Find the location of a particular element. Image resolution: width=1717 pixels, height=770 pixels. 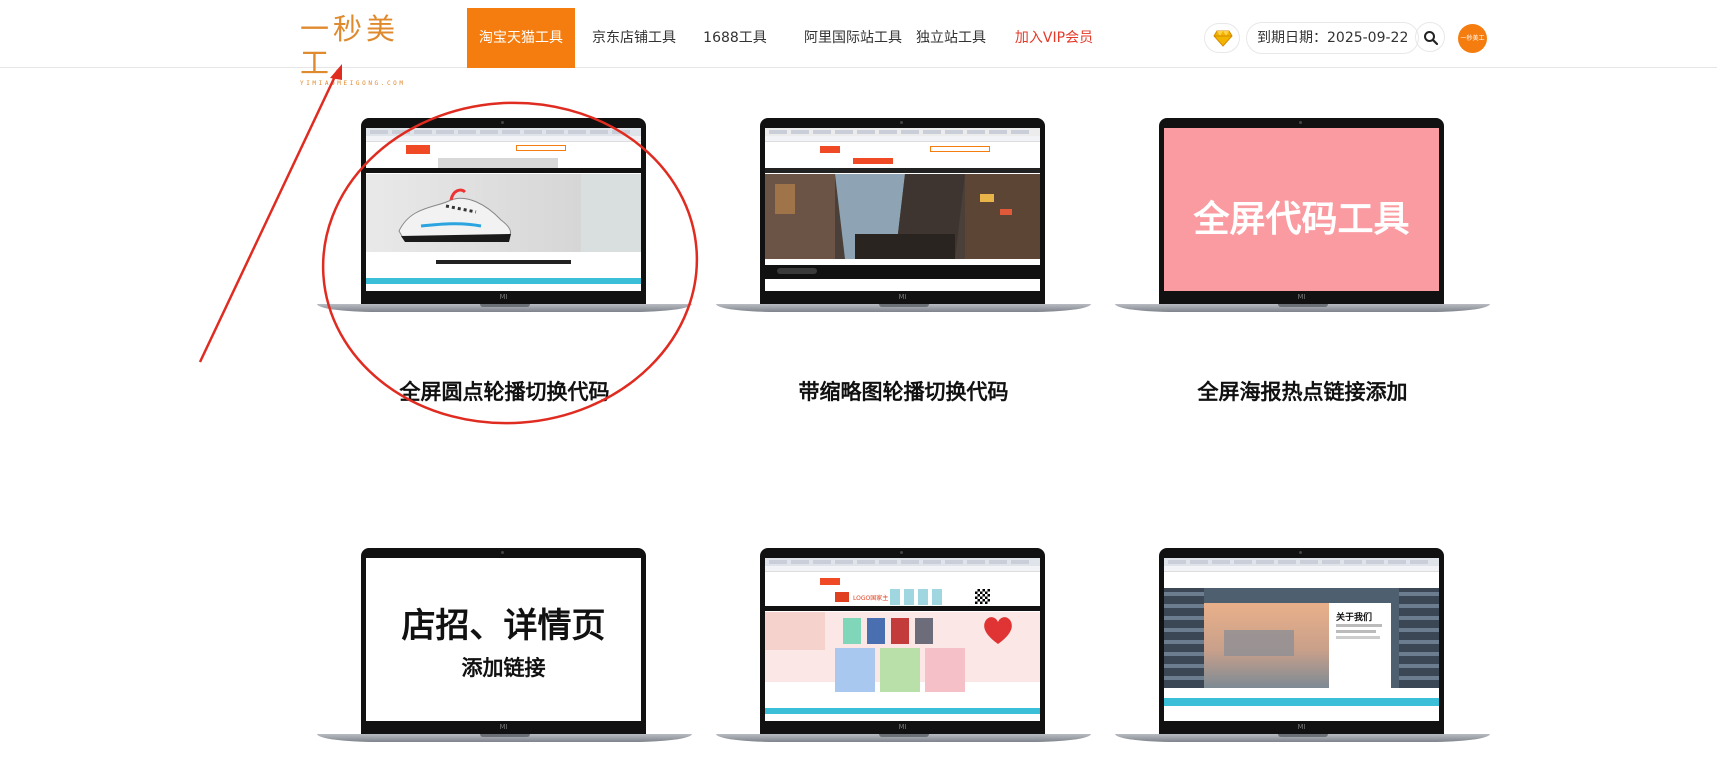

tool-card-fullscreen-dot-carousel: MI 全屏圆点轮播切换代码 is located at coordinates (504, 268).